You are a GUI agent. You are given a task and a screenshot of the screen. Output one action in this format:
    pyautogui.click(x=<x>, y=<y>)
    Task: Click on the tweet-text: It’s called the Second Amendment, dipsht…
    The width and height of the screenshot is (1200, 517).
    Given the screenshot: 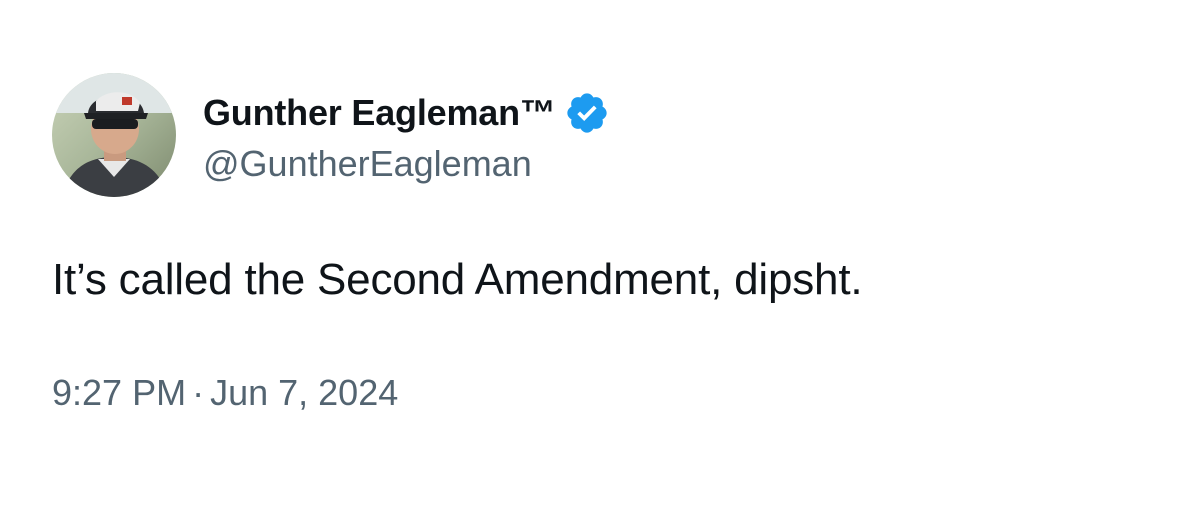 What is the action you would take?
    pyautogui.click(x=457, y=279)
    